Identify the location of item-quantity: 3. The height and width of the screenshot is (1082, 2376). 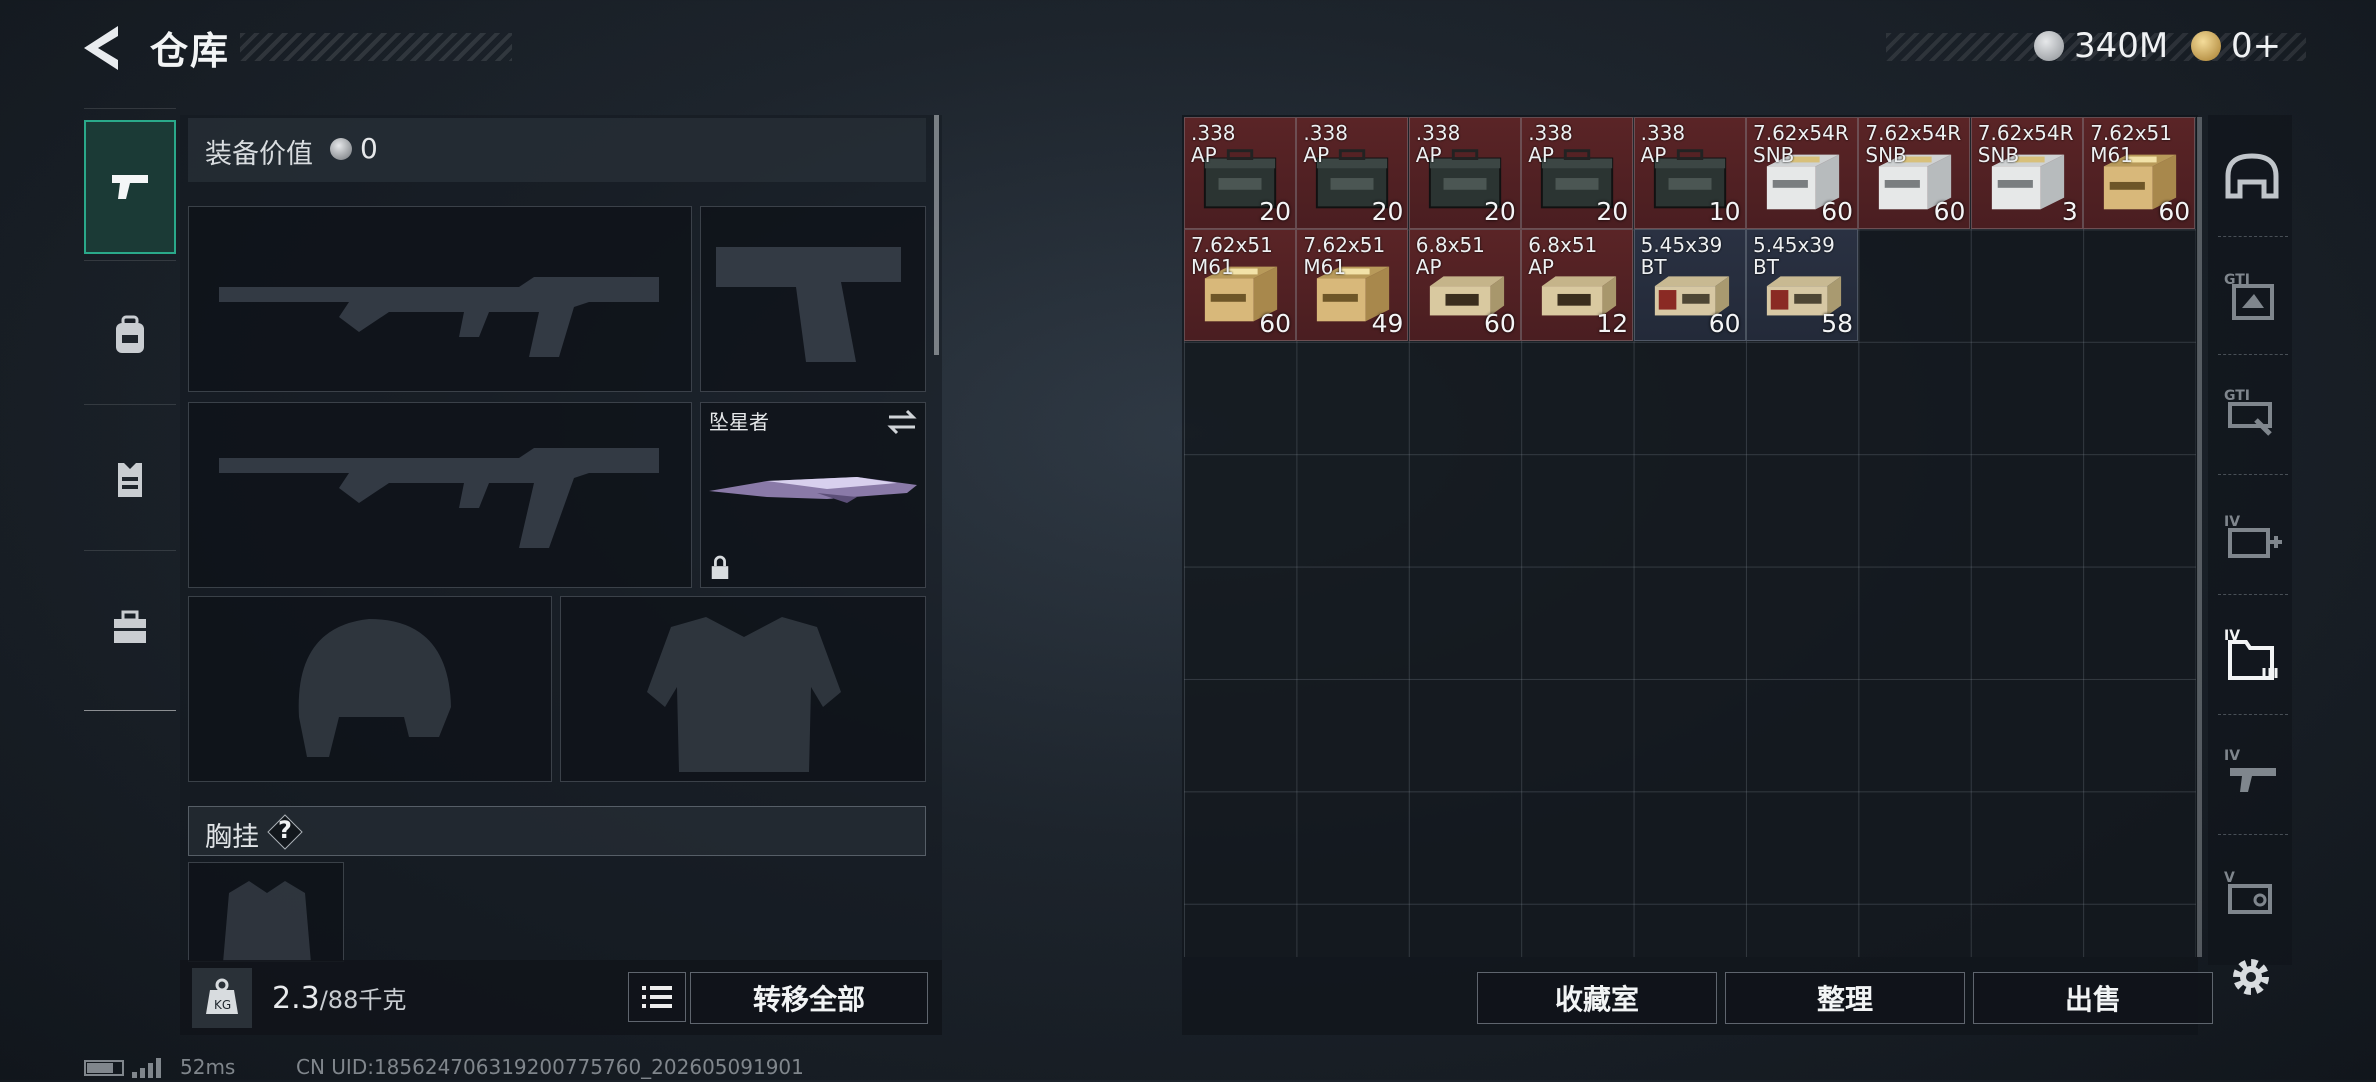
(2069, 211).